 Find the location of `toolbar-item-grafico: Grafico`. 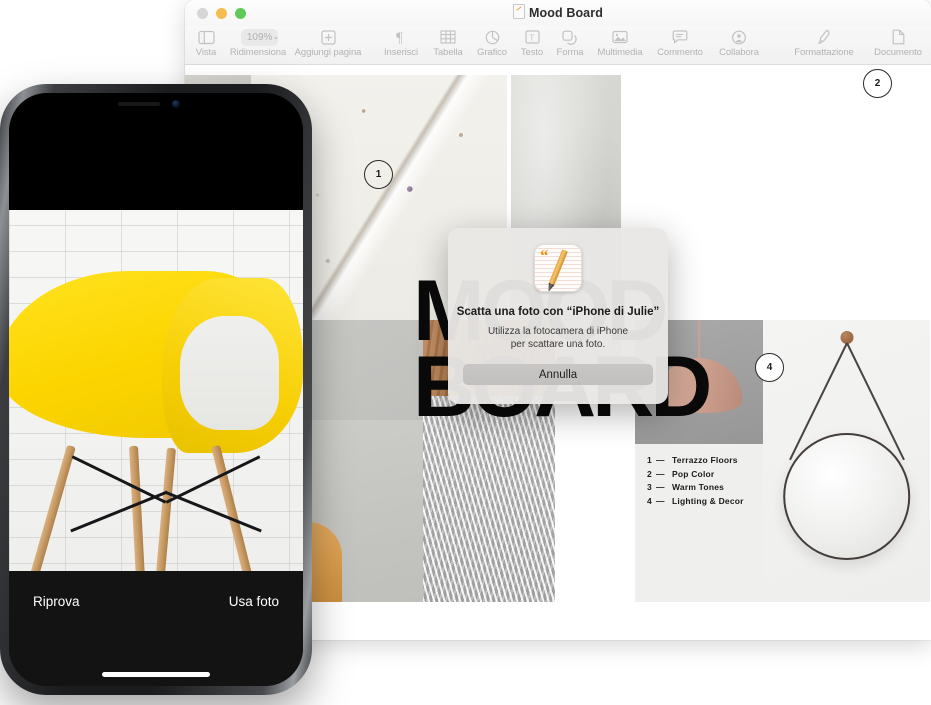

toolbar-item-grafico: Grafico is located at coordinates (492, 43).